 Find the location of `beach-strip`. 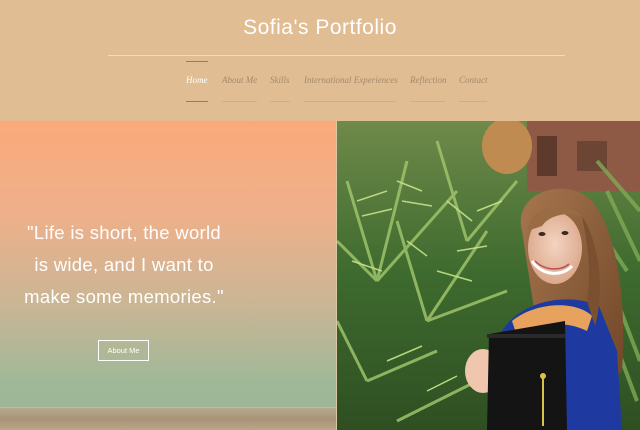

beach-strip is located at coordinates (168, 419).